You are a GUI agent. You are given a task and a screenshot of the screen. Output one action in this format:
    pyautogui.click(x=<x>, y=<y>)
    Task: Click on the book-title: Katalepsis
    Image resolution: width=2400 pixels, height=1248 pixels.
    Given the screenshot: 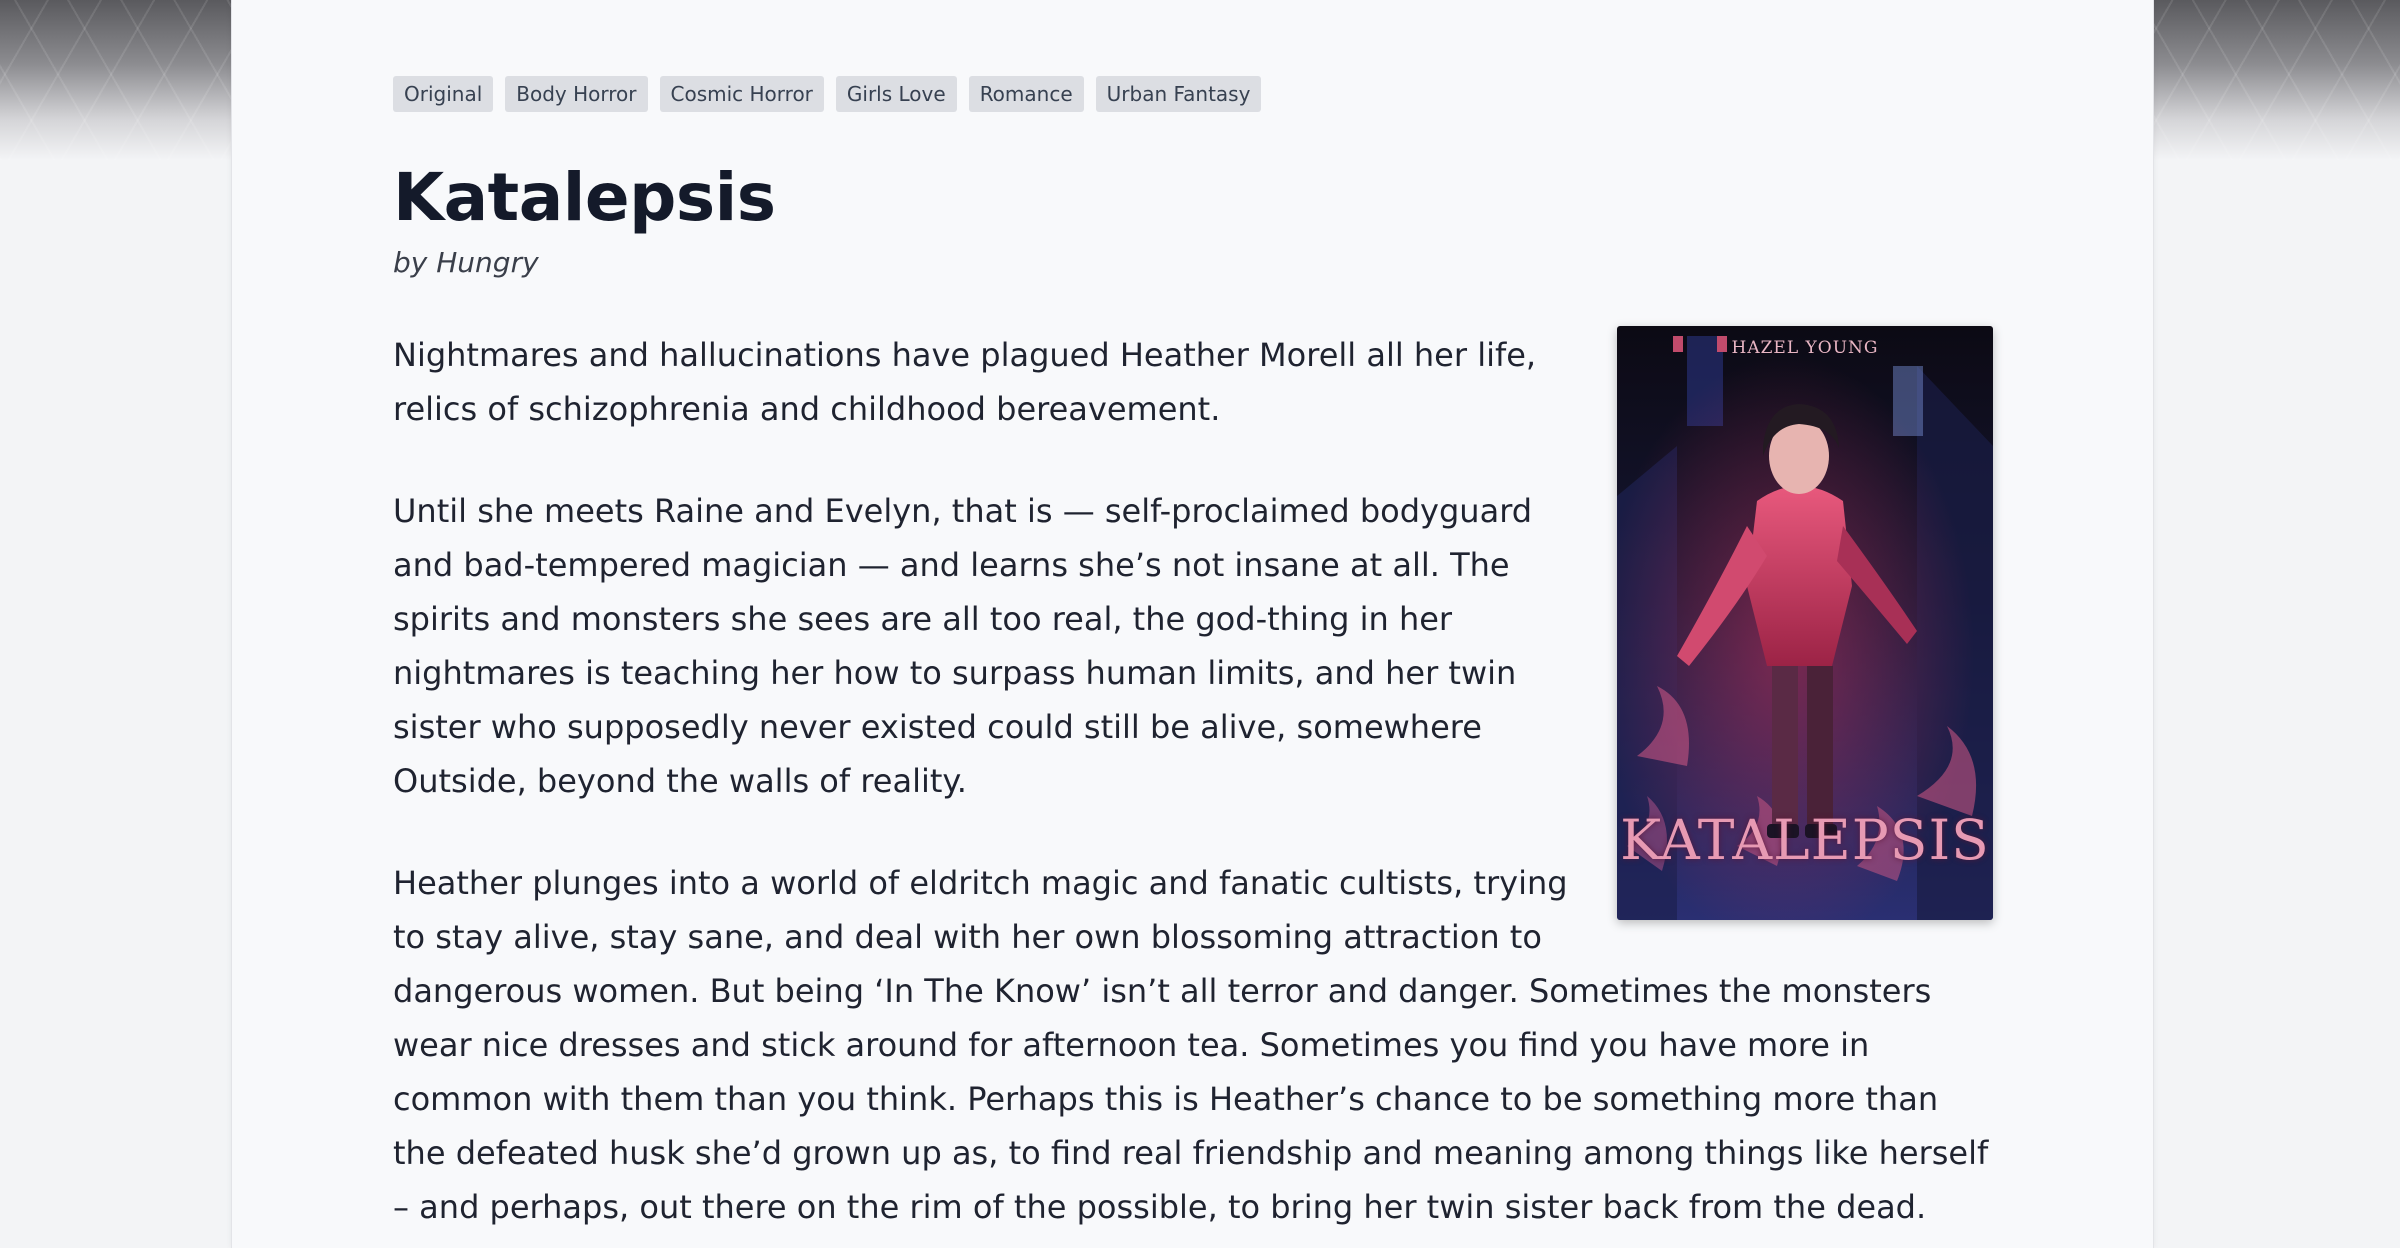 What is the action you would take?
    pyautogui.click(x=584, y=197)
    